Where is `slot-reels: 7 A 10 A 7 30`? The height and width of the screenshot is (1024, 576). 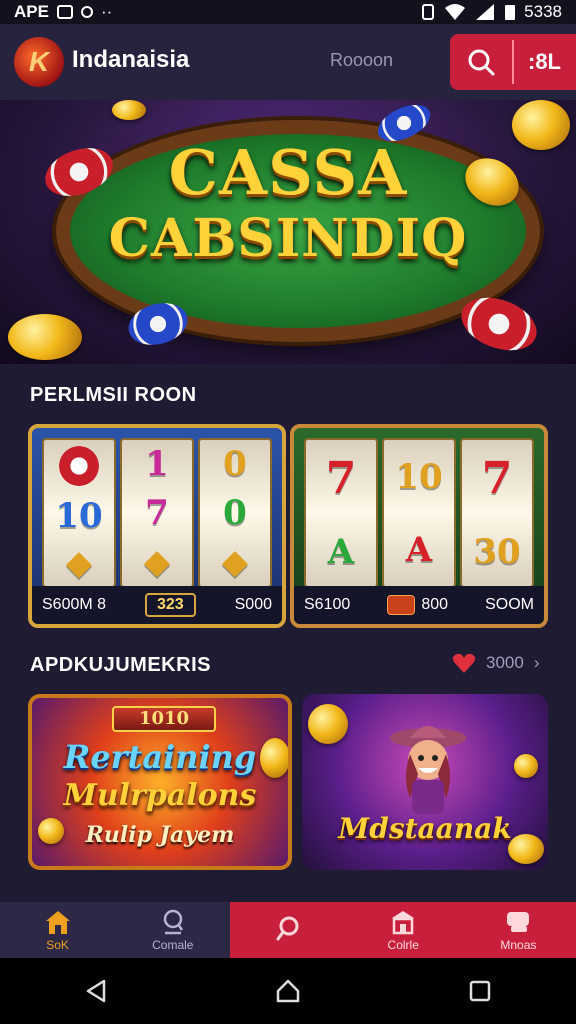
slot-reels: 7 A 10 A 7 30 is located at coordinates (419, 513).